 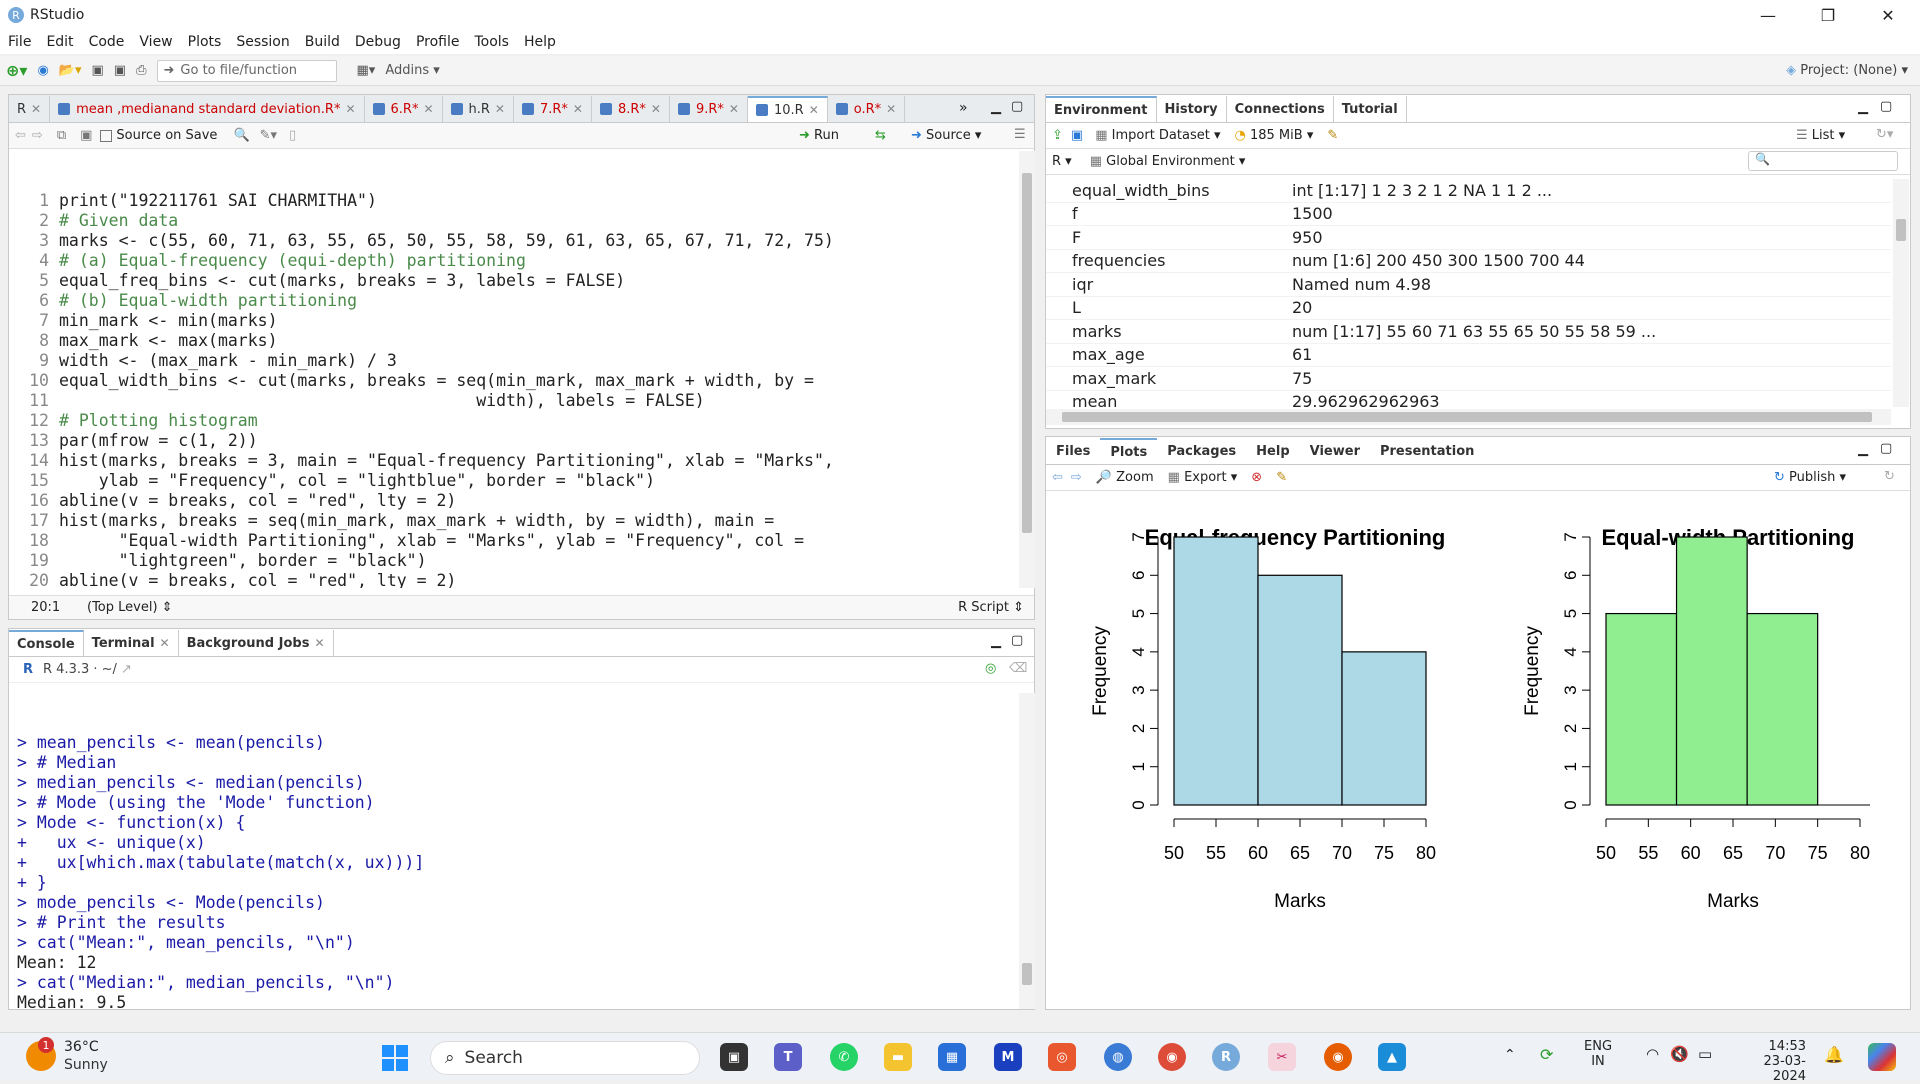 I want to click on env-row: L 20, so click(x=1468, y=308).